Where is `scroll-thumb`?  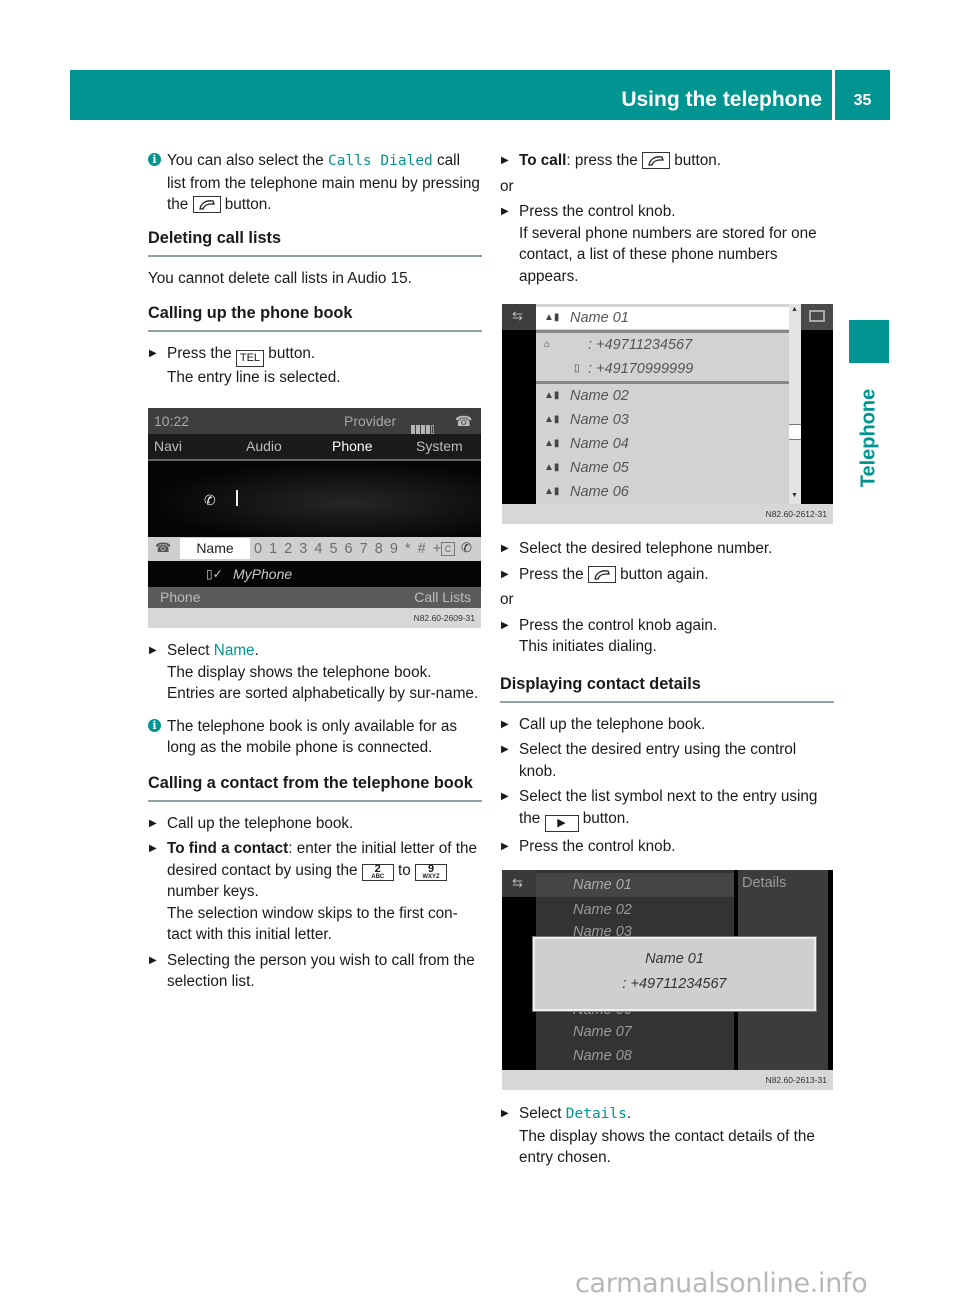
scroll-thumb is located at coordinates (795, 432).